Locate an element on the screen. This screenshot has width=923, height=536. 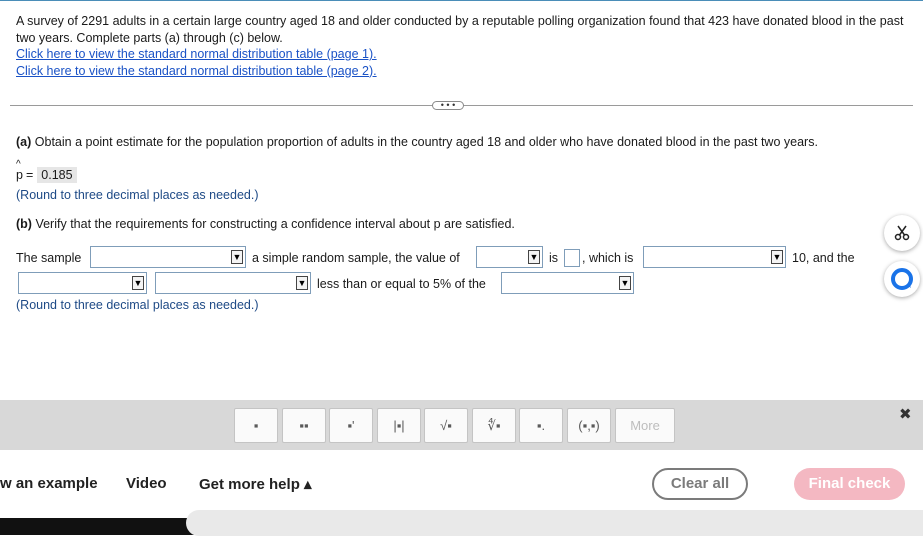
size-comparison-dropdown: ▼ is located at coordinates (233, 283).